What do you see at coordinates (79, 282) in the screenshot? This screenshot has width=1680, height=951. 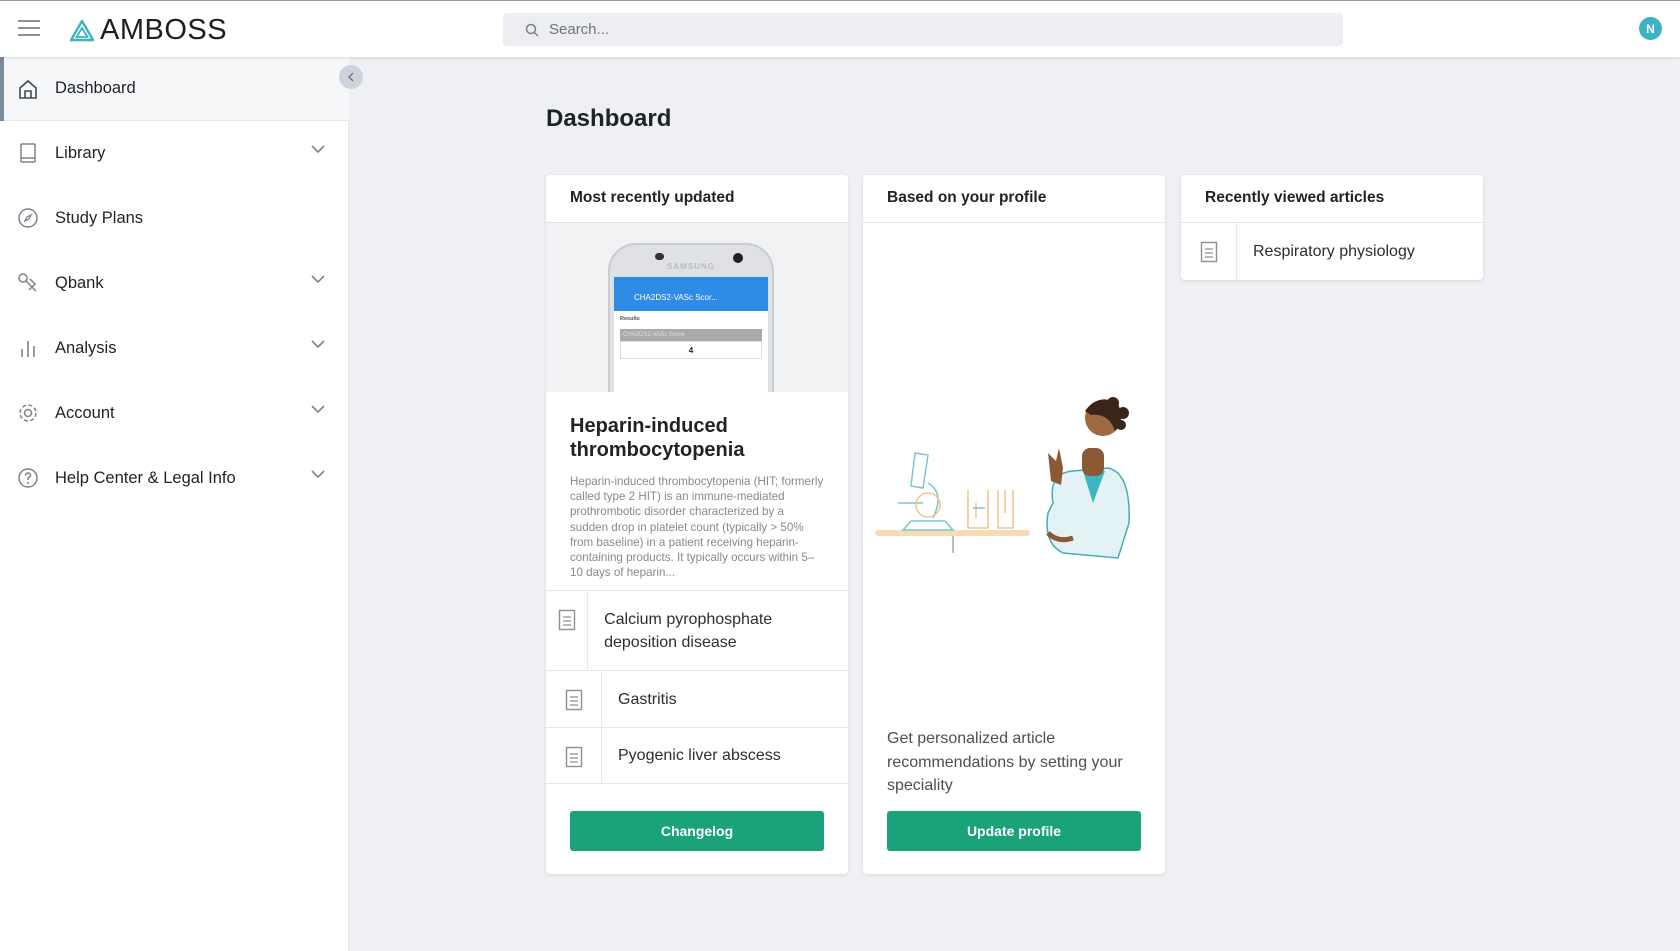 I see `sidebar-item-label: Qbank` at bounding box center [79, 282].